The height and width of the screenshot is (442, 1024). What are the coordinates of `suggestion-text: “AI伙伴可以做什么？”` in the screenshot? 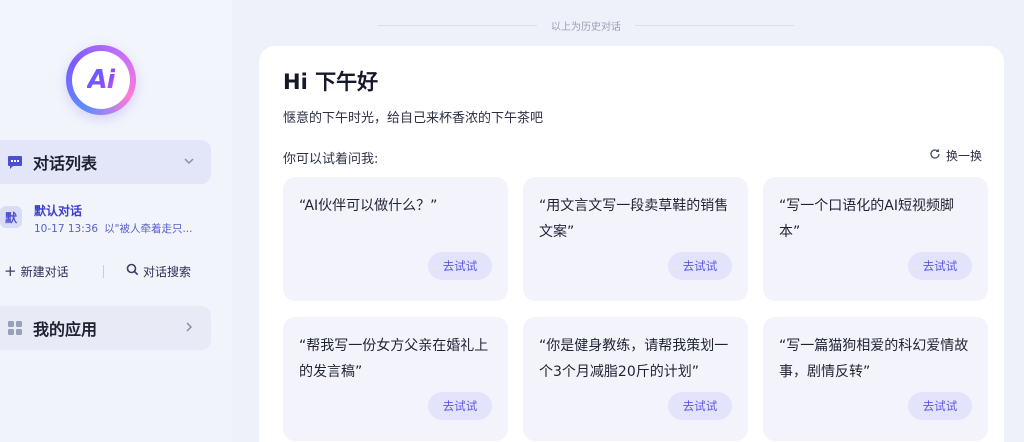 It's located at (368, 206).